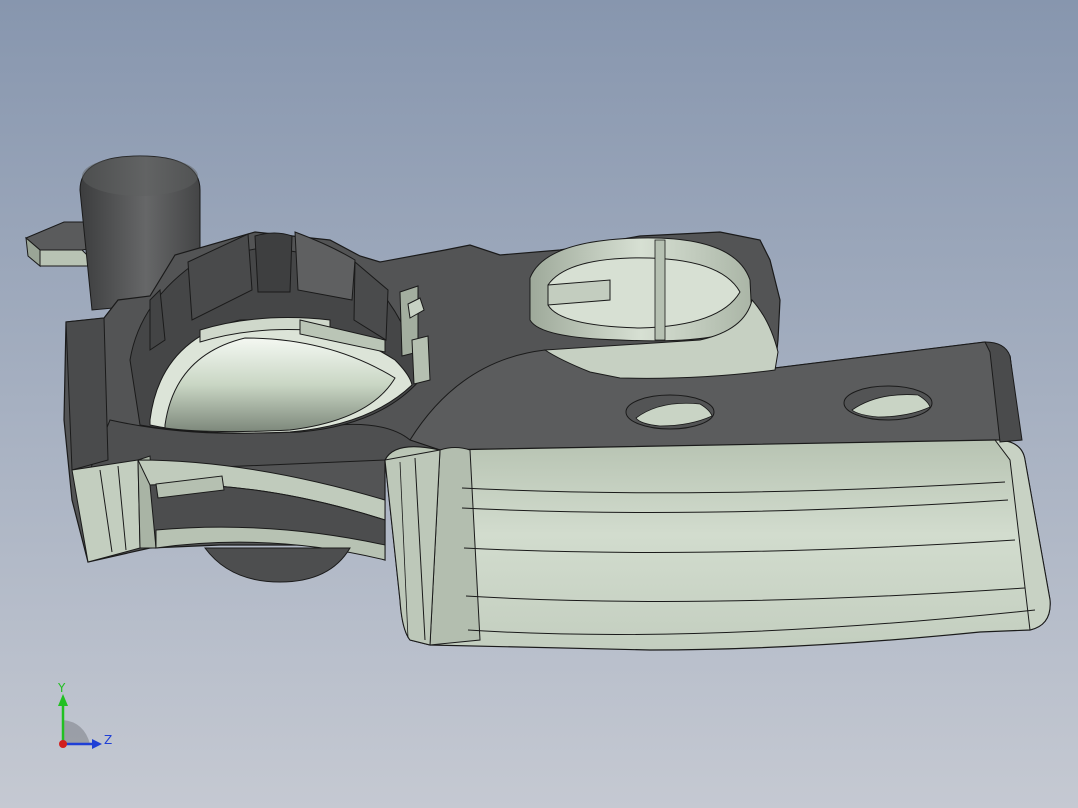 The image size is (1078, 808). What do you see at coordinates (61, 688) in the screenshot?
I see `y-axis-label: Y` at bounding box center [61, 688].